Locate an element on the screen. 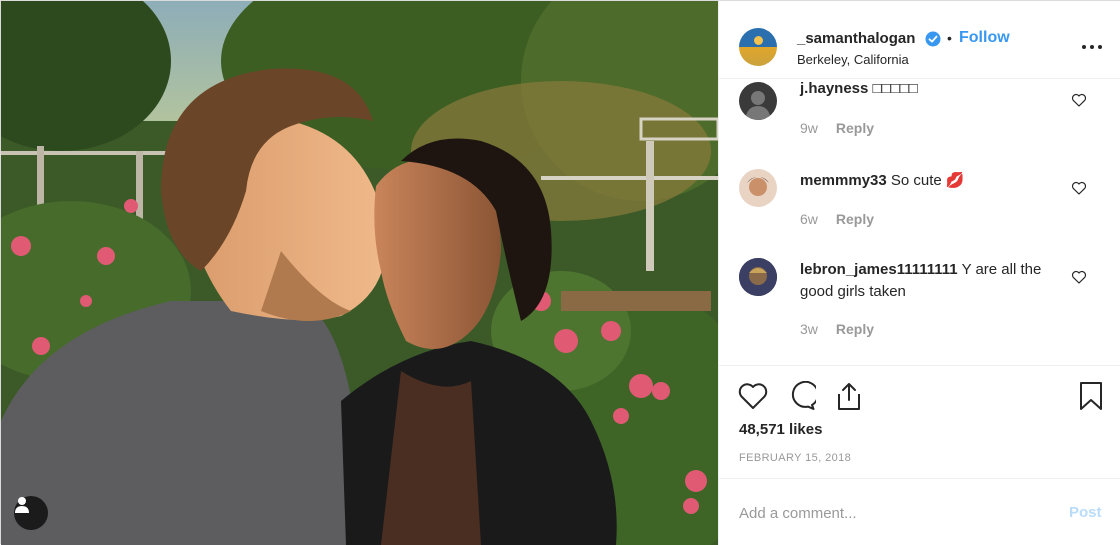 This screenshot has width=1120, height=545. share-upload-icon is located at coordinates (849, 396).